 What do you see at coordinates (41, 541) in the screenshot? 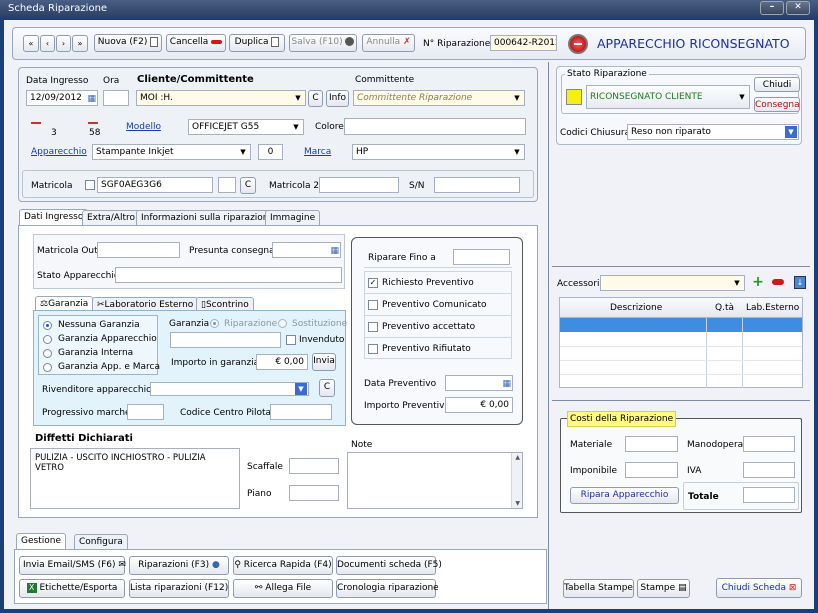
I see `tab-gestione: Gestione` at bounding box center [41, 541].